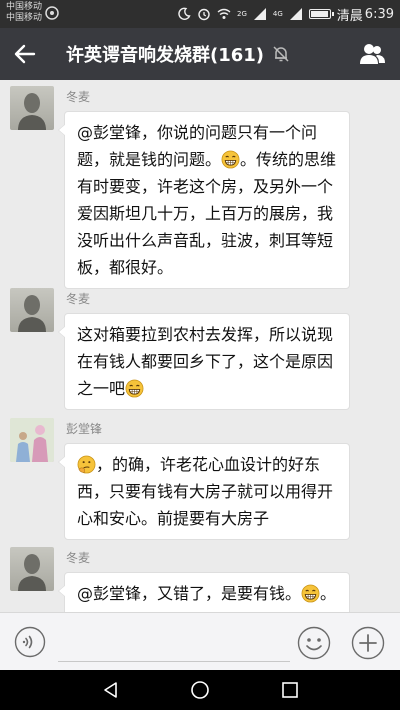 The width and height of the screenshot is (400, 710). Describe the element at coordinates (111, 690) in the screenshot. I see `back-triangle-icon` at that location.